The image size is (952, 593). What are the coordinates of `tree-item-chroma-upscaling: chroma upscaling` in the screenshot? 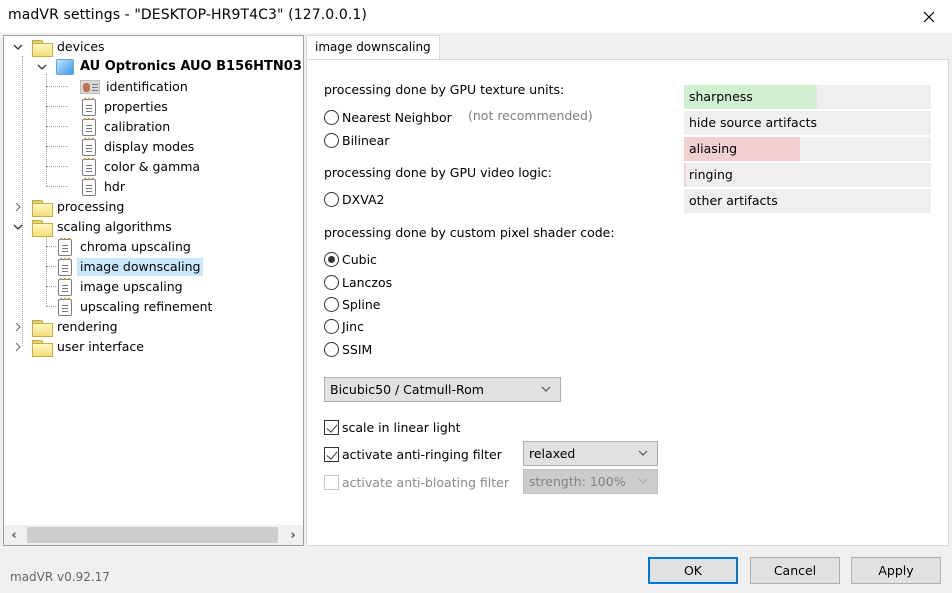 It's located at (125, 247).